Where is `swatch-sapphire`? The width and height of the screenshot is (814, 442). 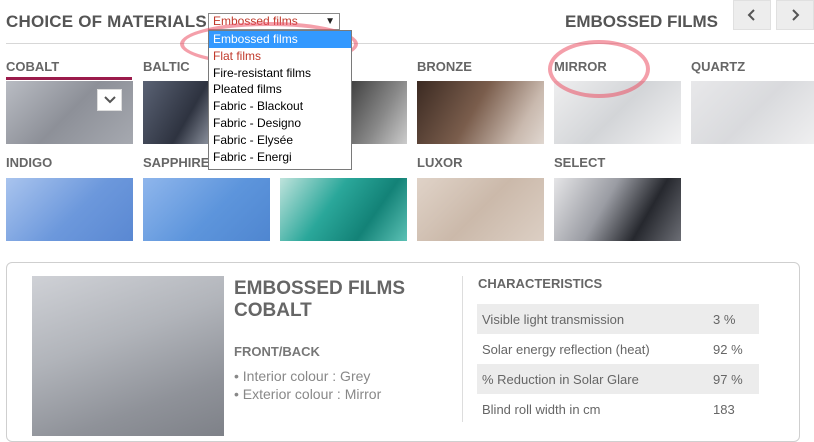 swatch-sapphire is located at coordinates (206, 209).